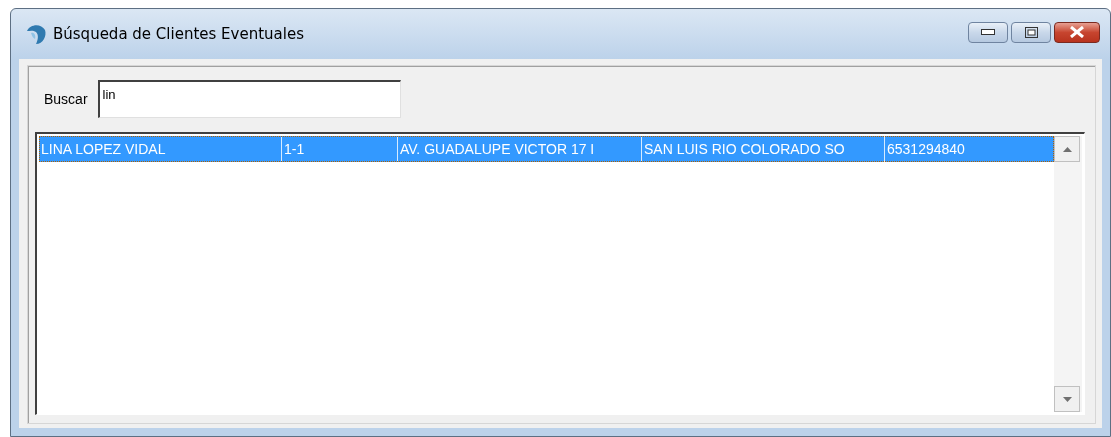  Describe the element at coordinates (1068, 274) in the screenshot. I see `scrollbar` at that location.